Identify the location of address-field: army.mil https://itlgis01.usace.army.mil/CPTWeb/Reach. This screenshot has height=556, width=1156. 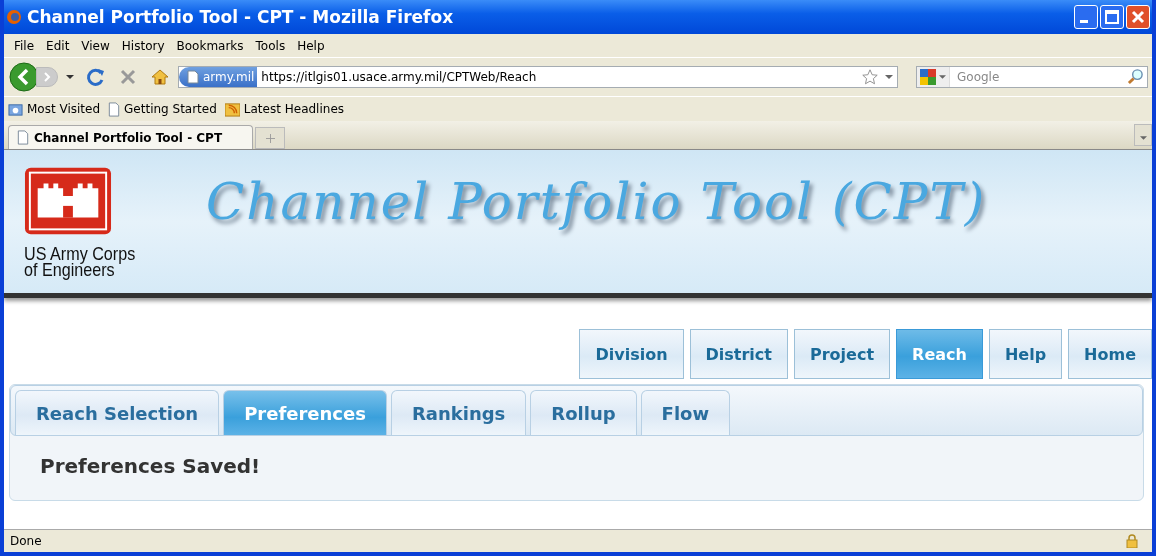
(538, 77).